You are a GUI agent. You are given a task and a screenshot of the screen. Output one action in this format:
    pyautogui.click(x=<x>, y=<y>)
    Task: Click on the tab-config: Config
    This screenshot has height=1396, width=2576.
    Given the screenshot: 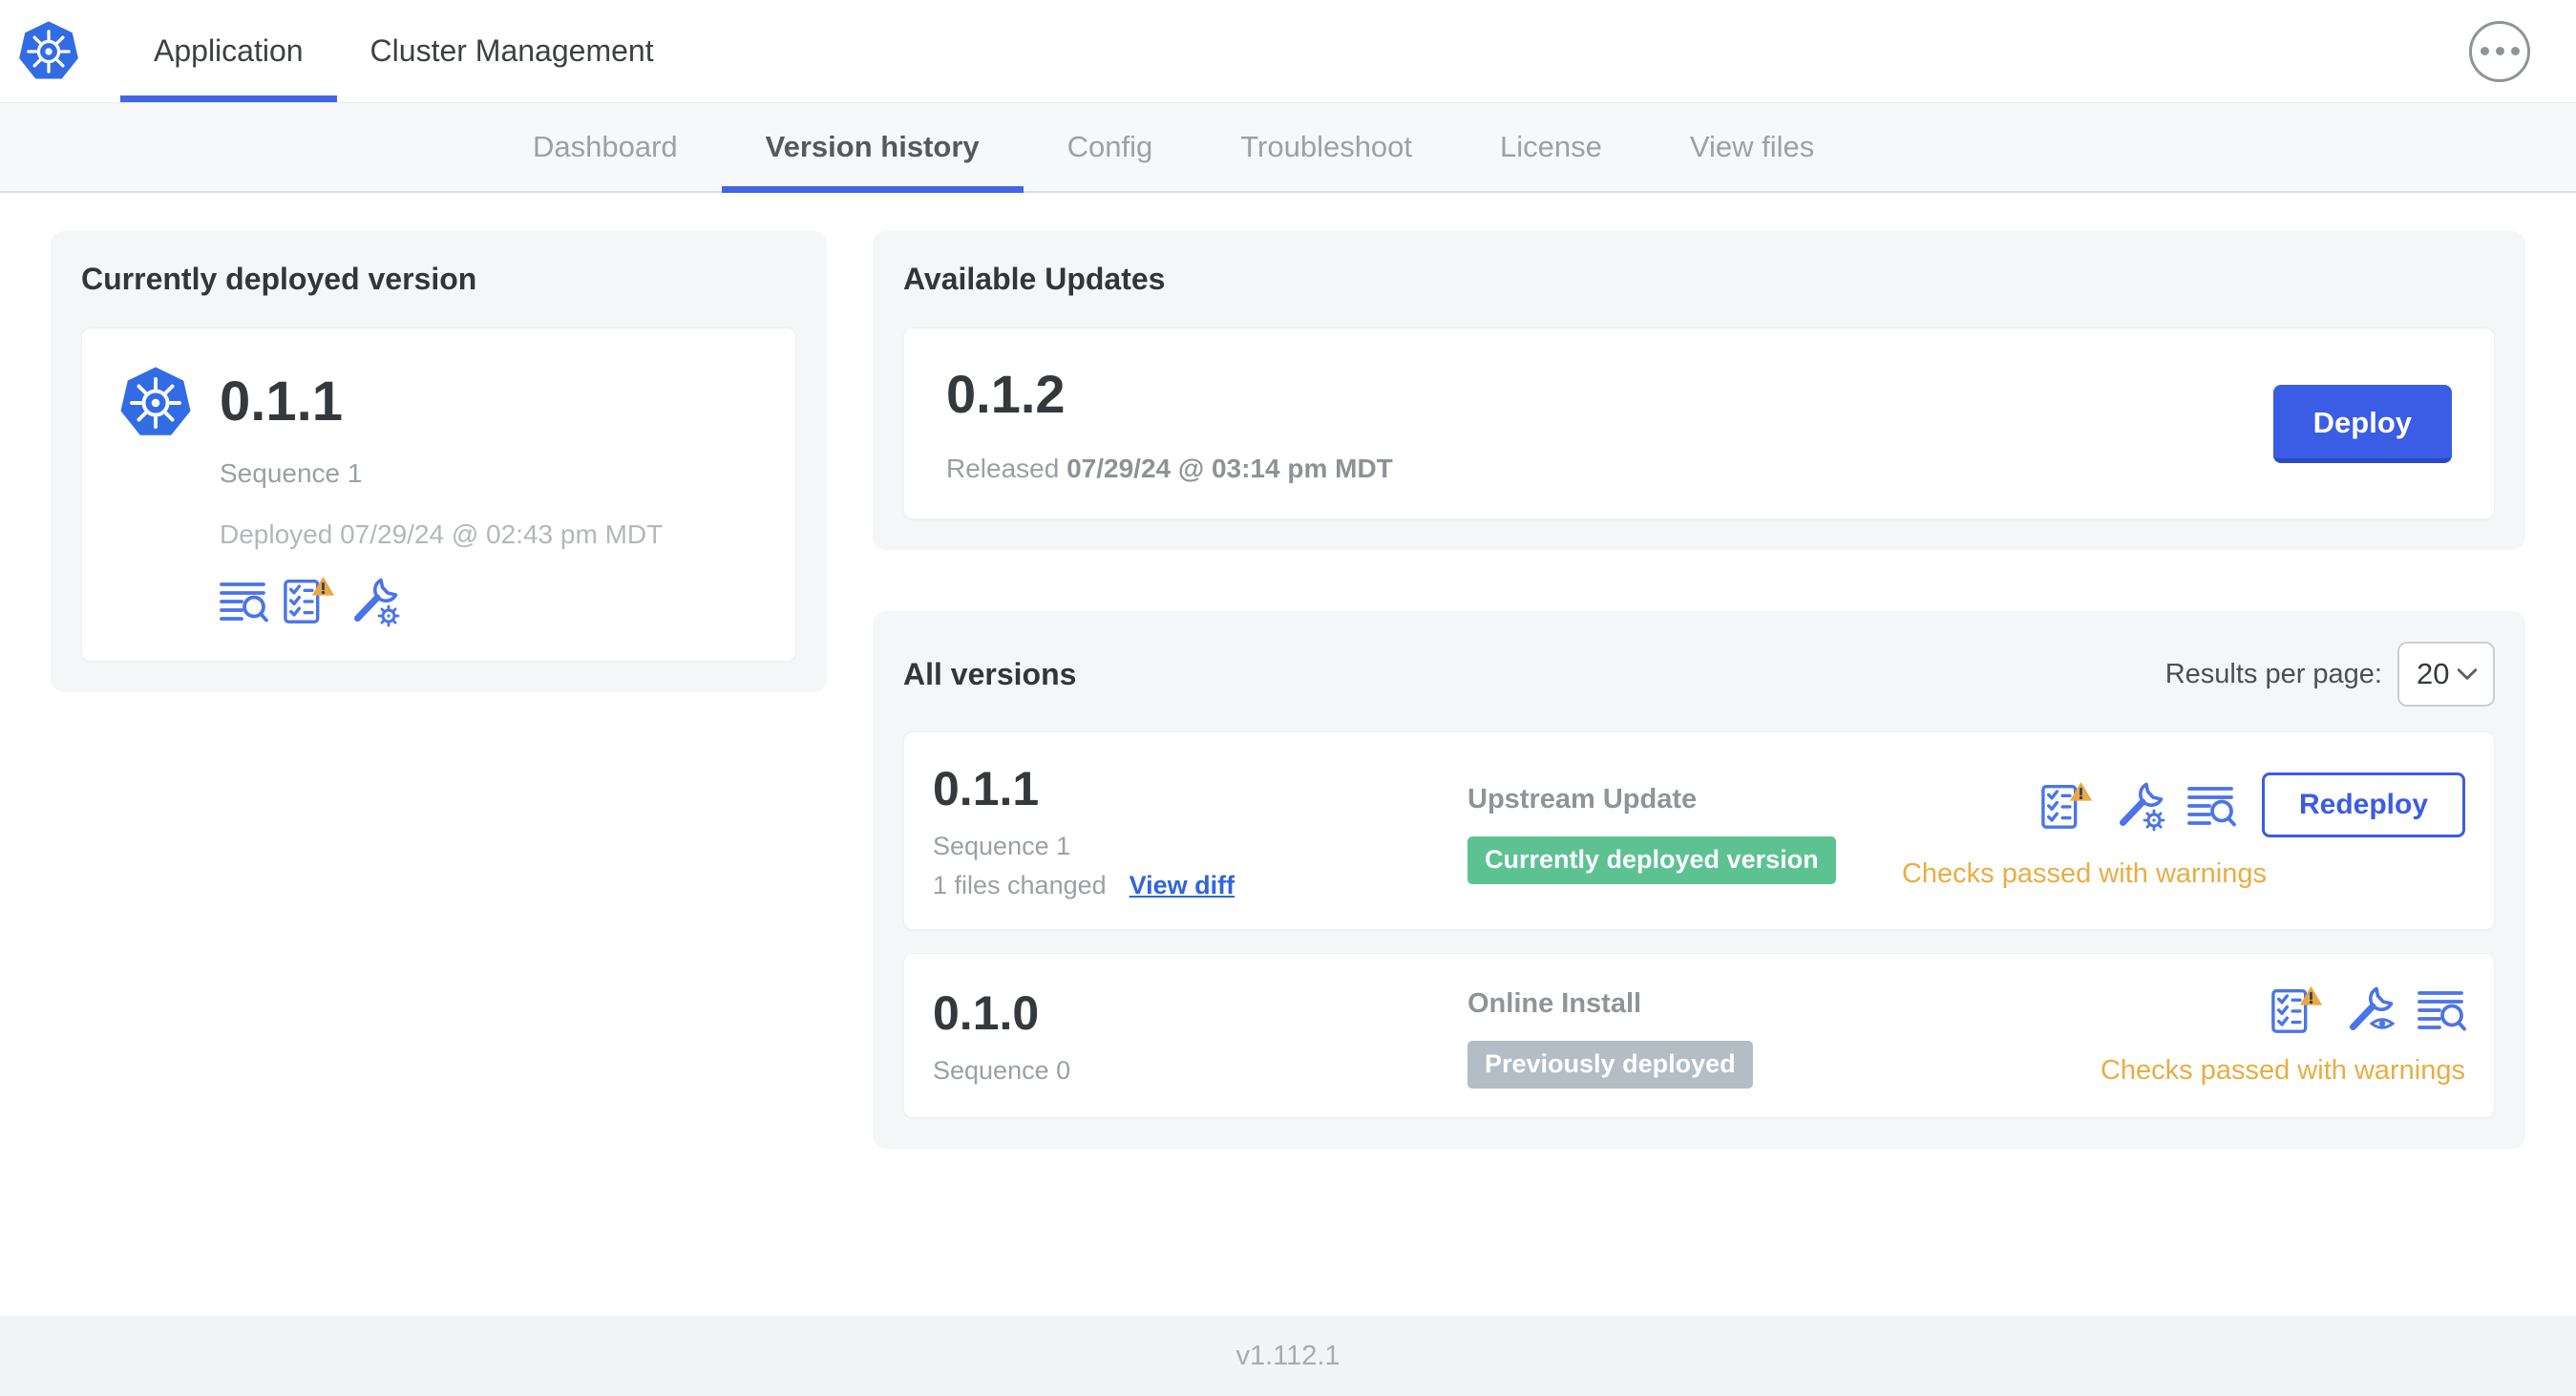 What is the action you would take?
    pyautogui.click(x=1110, y=147)
    